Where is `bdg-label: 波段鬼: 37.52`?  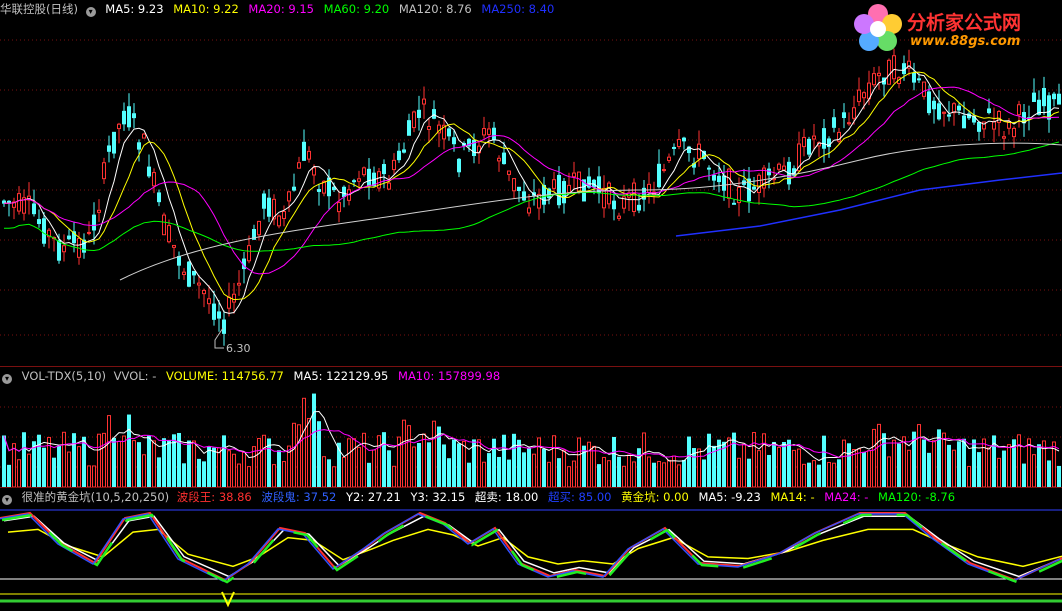
bdg-label: 波段鬼: 37.52 is located at coordinates (299, 497).